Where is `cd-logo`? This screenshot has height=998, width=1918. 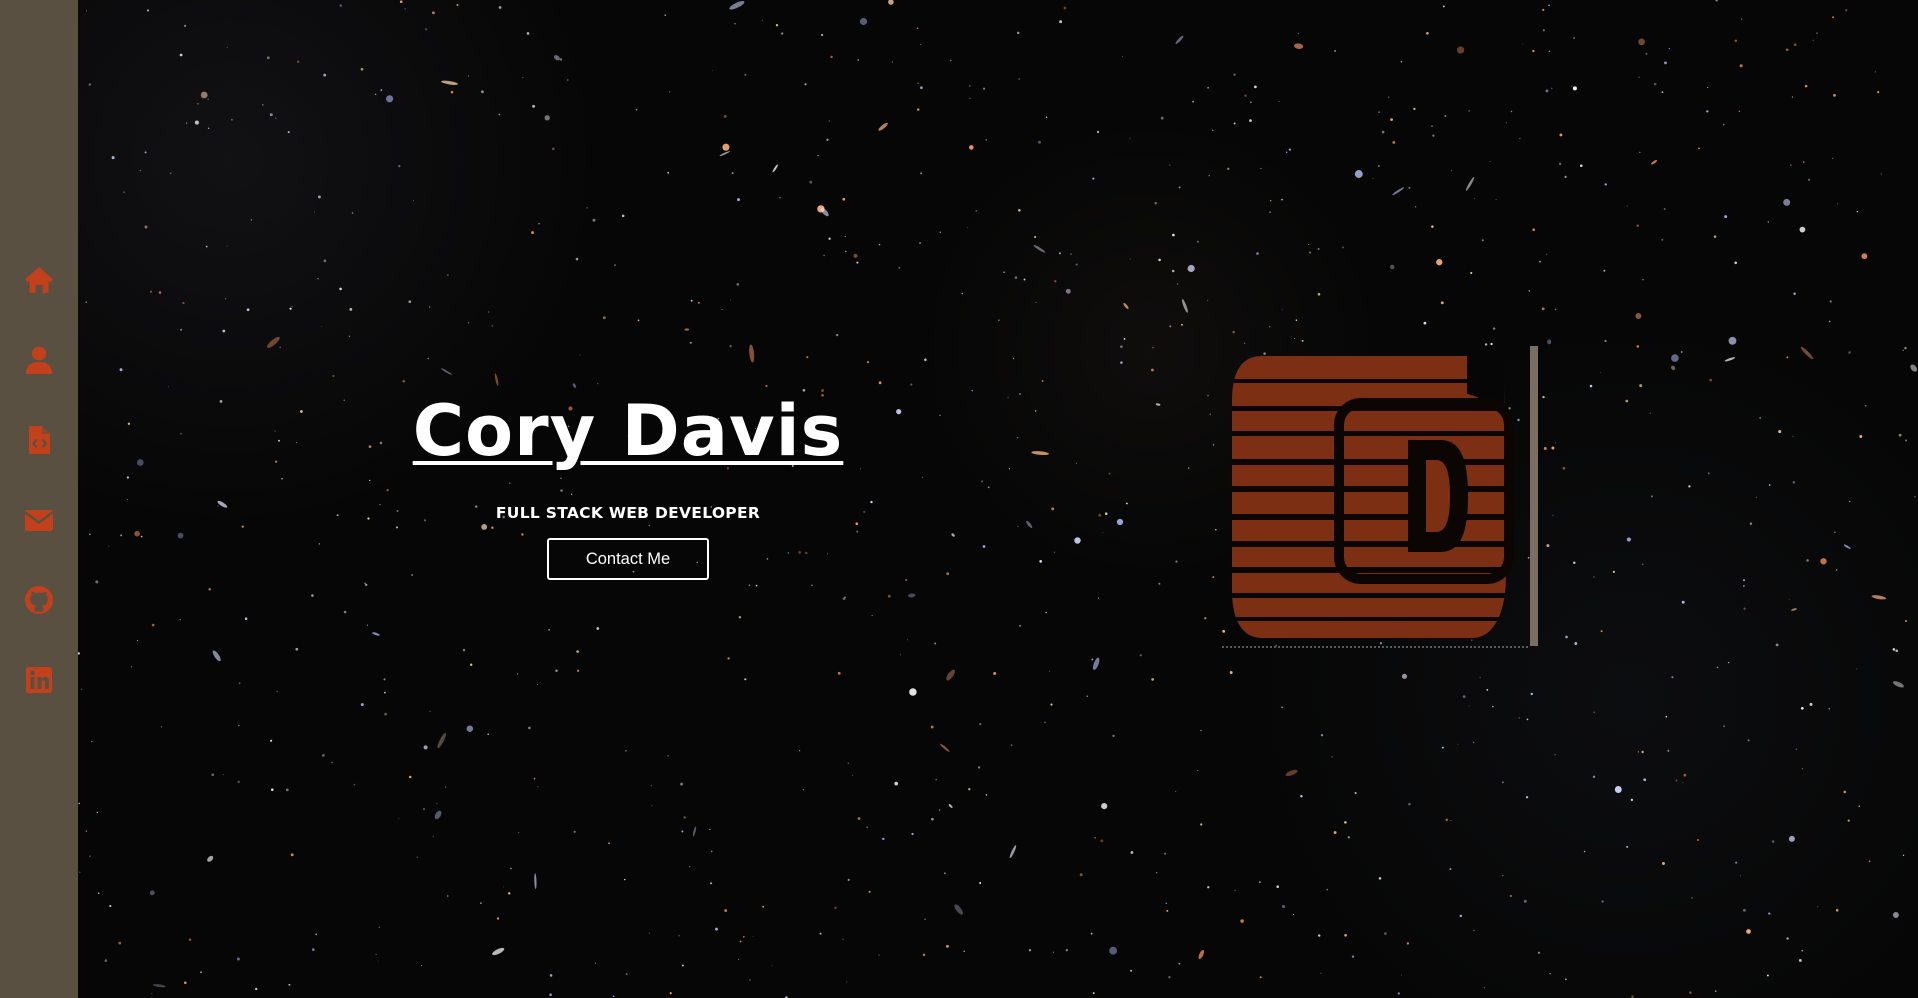
cd-logo is located at coordinates (1382, 498).